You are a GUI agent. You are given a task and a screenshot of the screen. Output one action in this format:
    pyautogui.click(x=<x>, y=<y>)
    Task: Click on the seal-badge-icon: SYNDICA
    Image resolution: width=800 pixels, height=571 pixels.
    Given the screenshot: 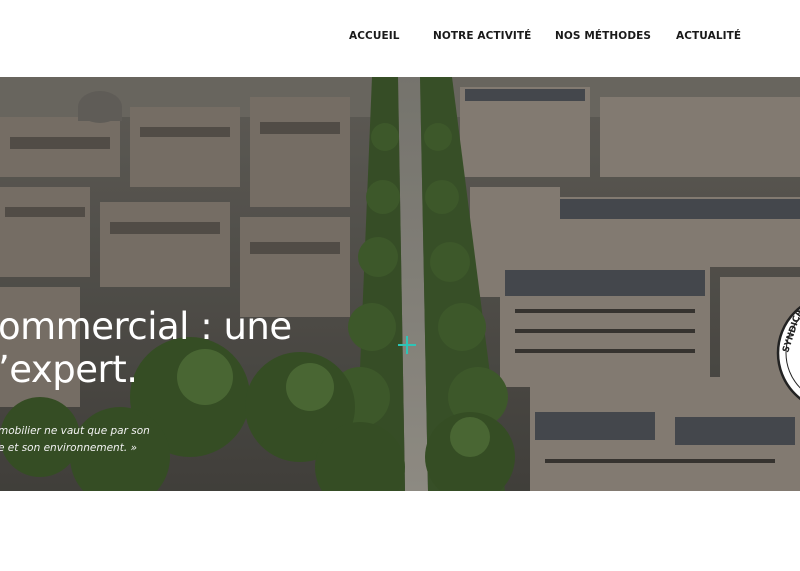 What is the action you would take?
    pyautogui.click(x=788, y=353)
    